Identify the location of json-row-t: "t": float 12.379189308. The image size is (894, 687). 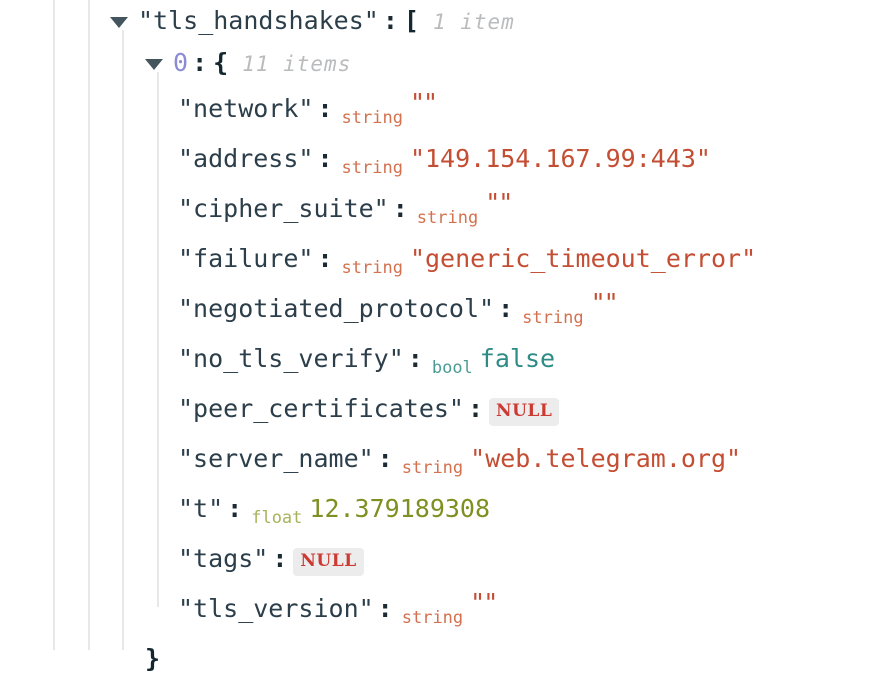
(447, 509).